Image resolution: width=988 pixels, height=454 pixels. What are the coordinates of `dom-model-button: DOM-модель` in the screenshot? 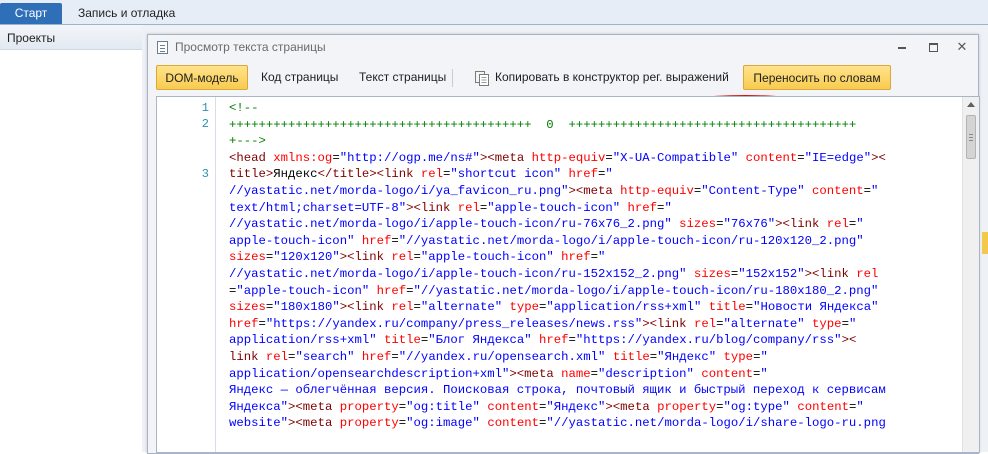 It's located at (202, 77).